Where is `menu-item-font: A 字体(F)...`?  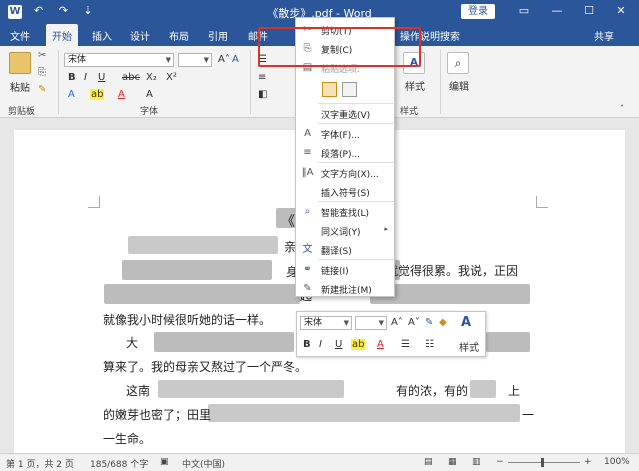 menu-item-font: A 字体(F)... is located at coordinates (345, 133).